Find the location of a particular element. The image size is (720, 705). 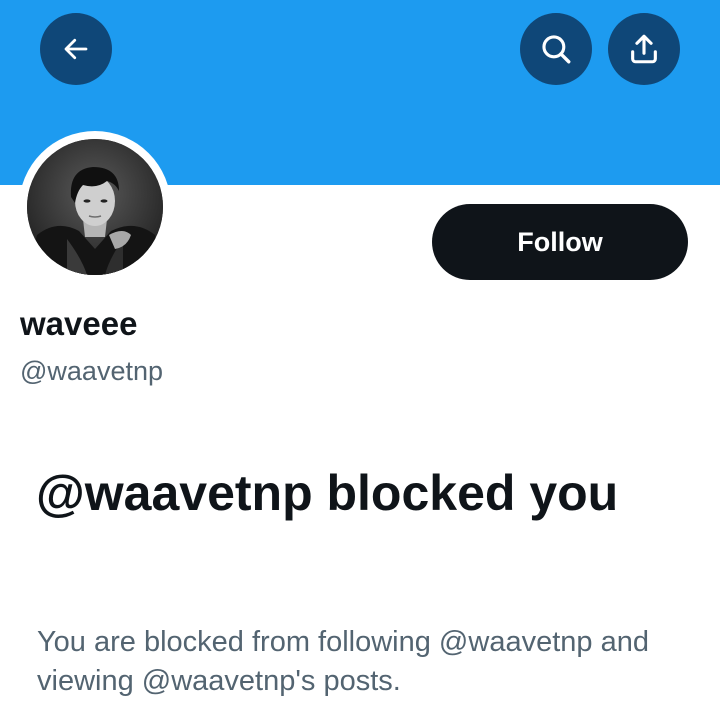

search-button is located at coordinates (556, 49).